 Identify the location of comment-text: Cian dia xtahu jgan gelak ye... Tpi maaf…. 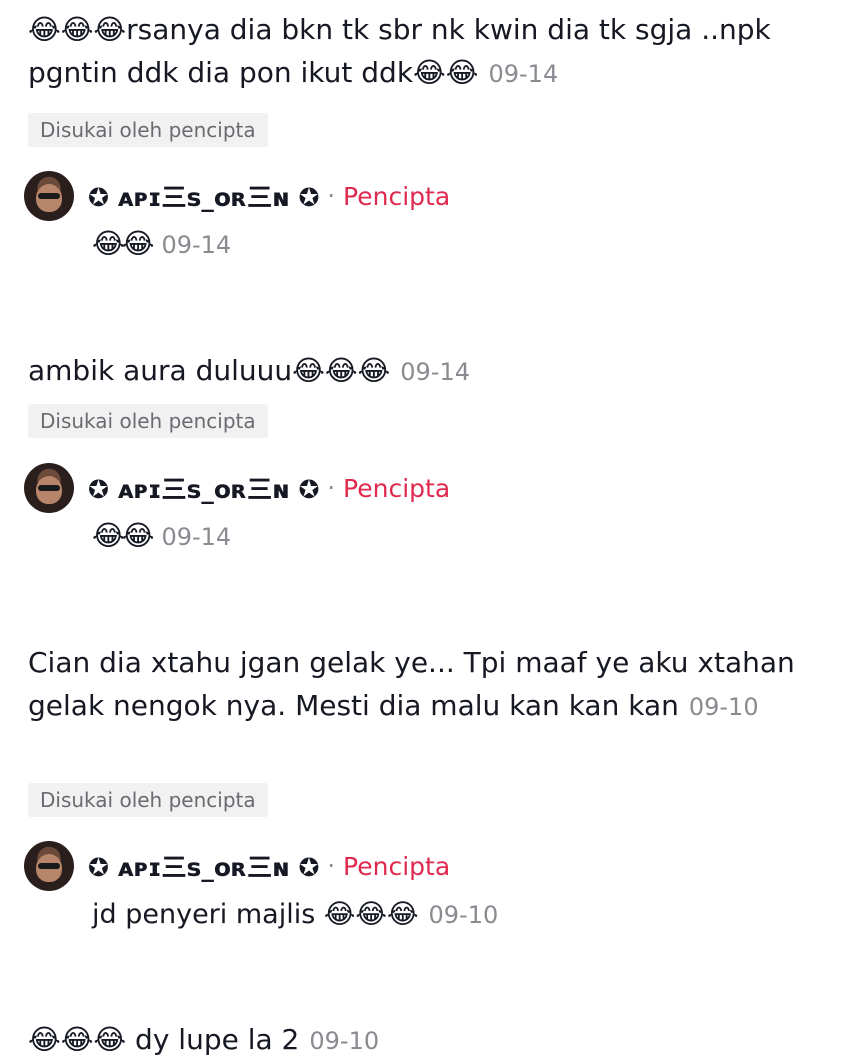
(411, 684).